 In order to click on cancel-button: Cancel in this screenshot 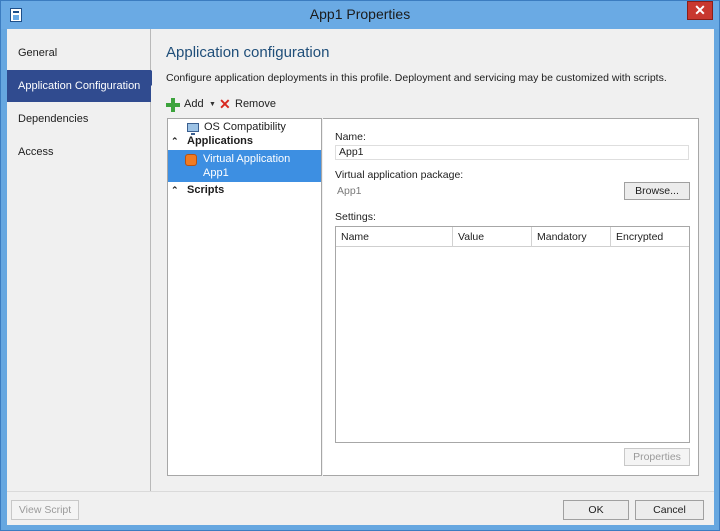, I will do `click(669, 510)`.